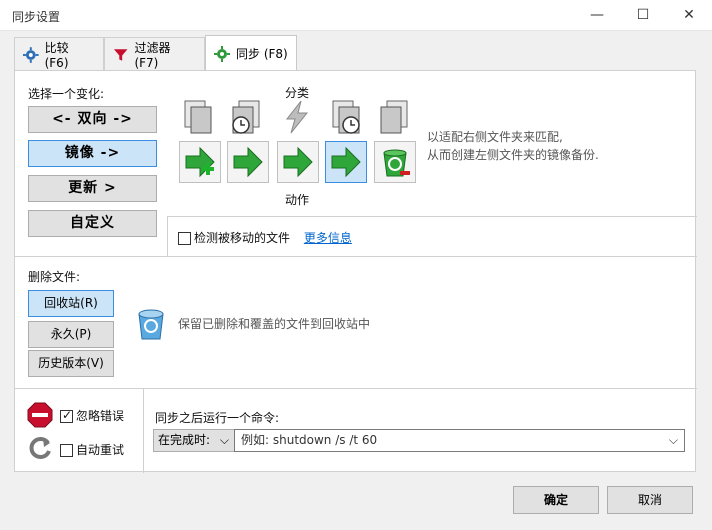 The image size is (712, 530). I want to click on tab-sync: 同步 (F8), so click(251, 53).